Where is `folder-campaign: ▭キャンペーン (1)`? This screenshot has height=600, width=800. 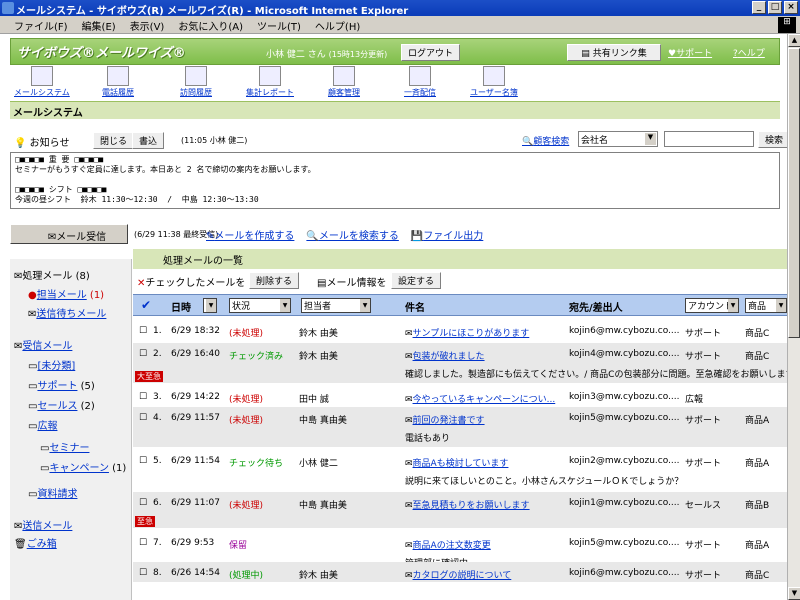
folder-campaign: ▭キャンペーン (1) is located at coordinates (83, 466).